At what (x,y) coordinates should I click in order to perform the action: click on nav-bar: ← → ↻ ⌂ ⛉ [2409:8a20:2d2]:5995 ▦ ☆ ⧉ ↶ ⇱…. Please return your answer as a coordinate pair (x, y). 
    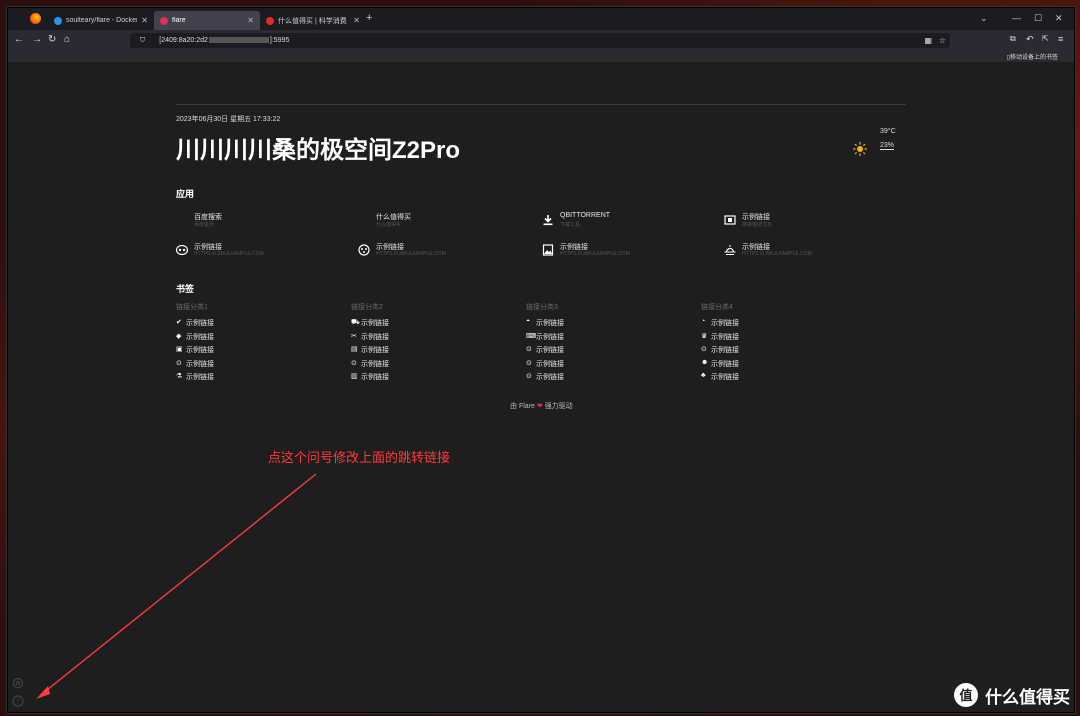
    Looking at the image, I should click on (541, 41).